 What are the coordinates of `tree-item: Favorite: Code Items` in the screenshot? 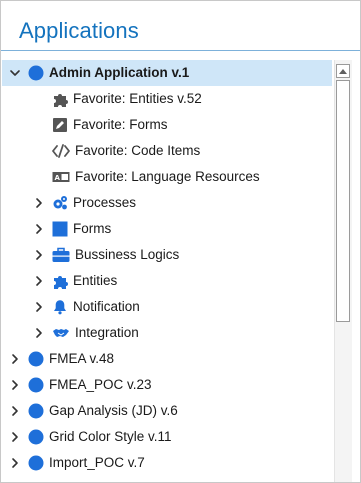 It's located at (167, 151).